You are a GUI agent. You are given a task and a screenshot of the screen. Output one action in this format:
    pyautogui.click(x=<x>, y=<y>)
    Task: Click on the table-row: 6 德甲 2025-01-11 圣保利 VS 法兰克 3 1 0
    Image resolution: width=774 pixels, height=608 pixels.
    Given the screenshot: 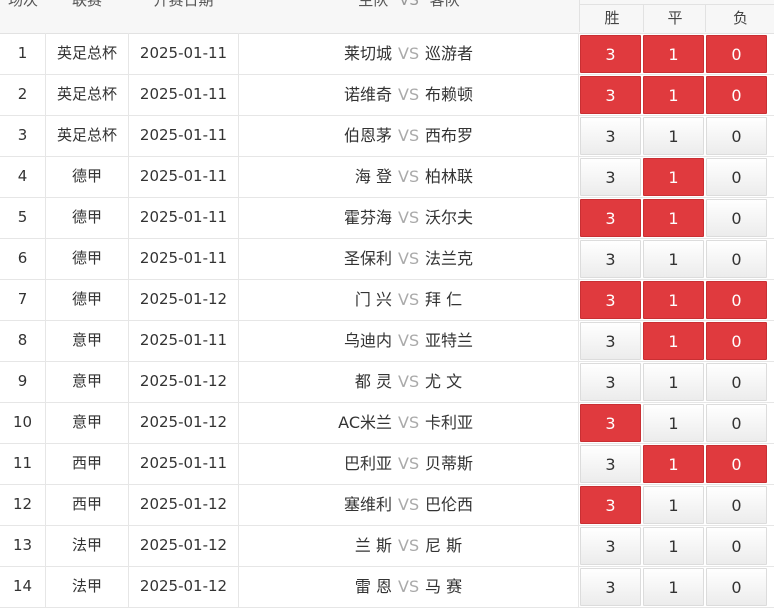 What is the action you would take?
    pyautogui.click(x=387, y=259)
    